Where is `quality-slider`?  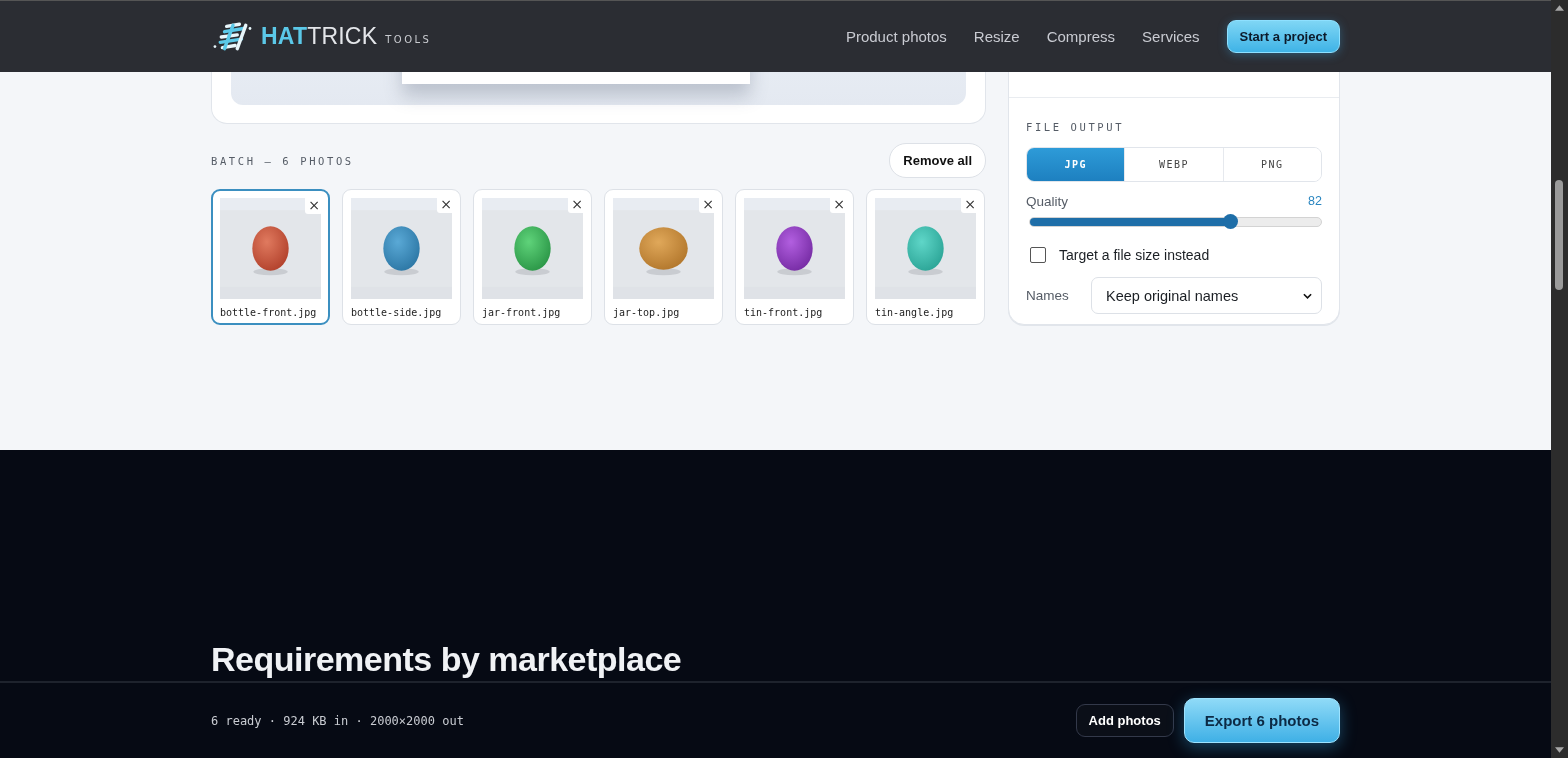
quality-slider is located at coordinates (1175, 222).